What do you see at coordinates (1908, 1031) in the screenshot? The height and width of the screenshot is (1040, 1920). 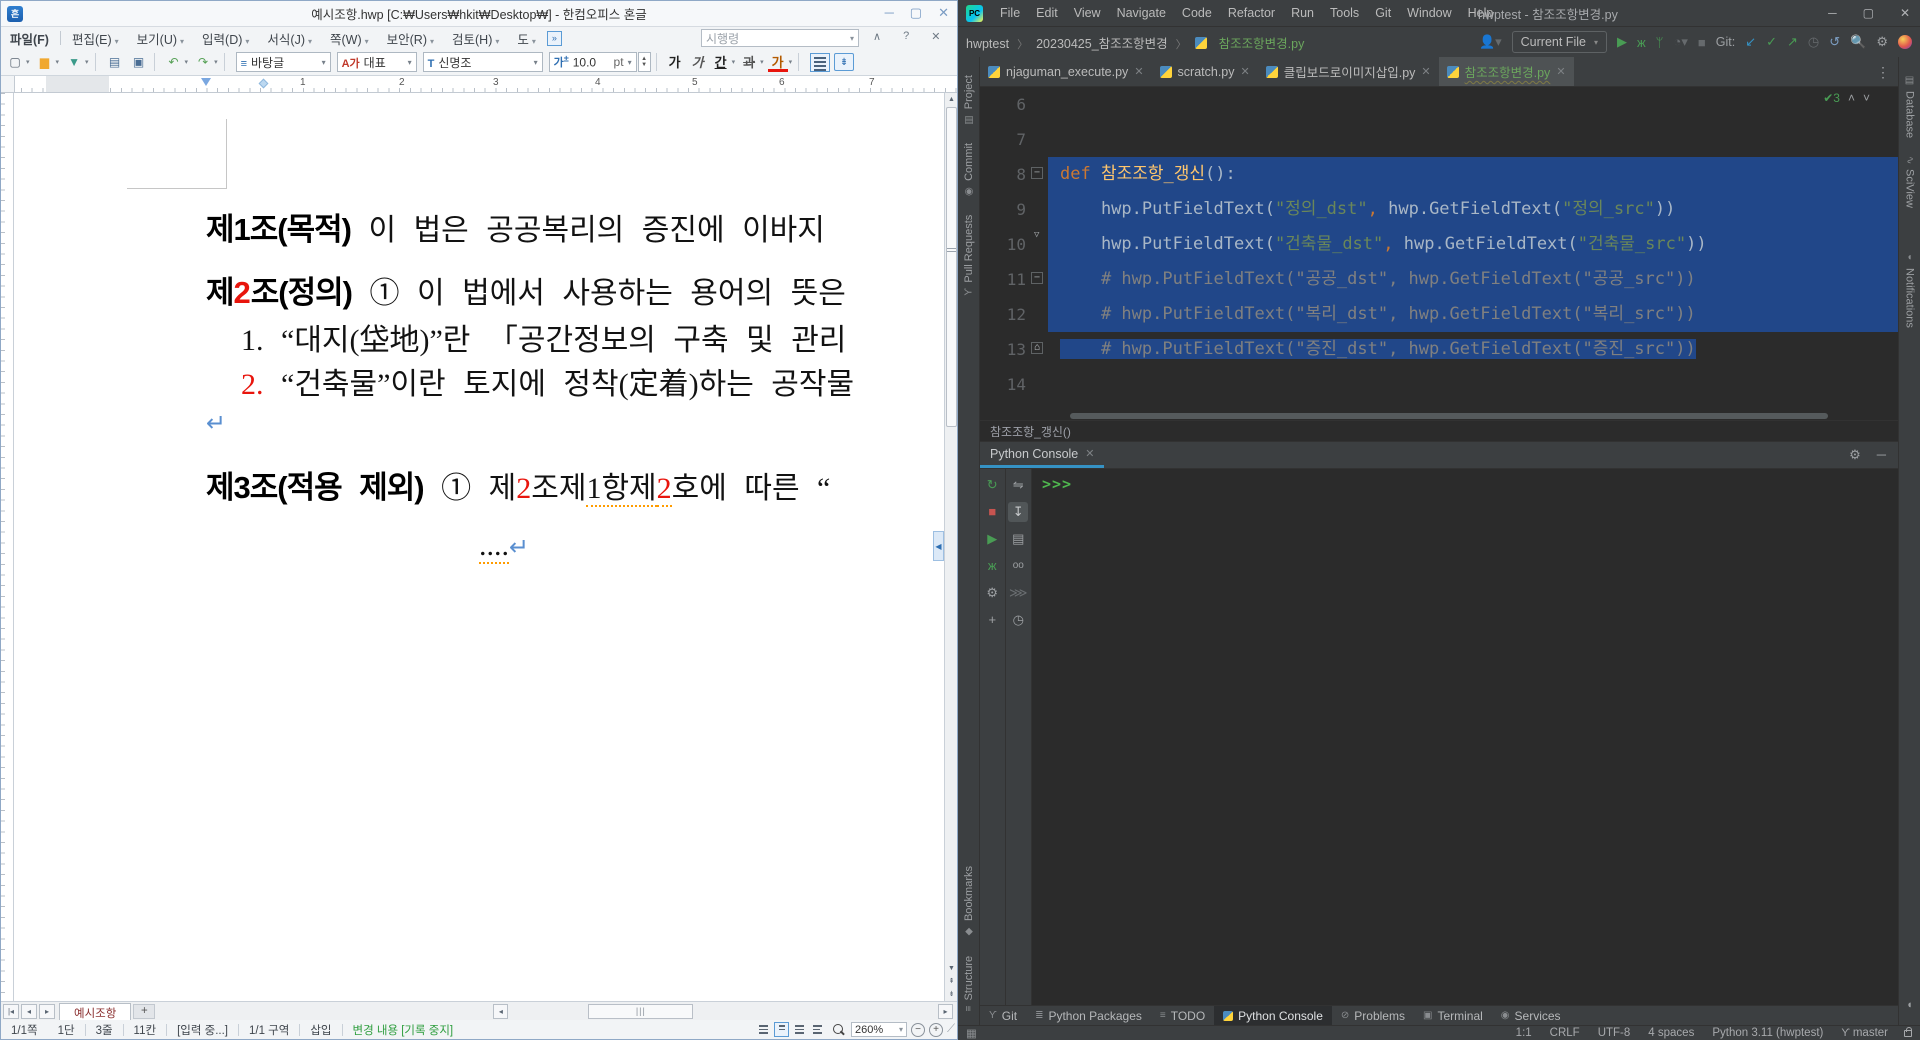 I see `lock-icon` at bounding box center [1908, 1031].